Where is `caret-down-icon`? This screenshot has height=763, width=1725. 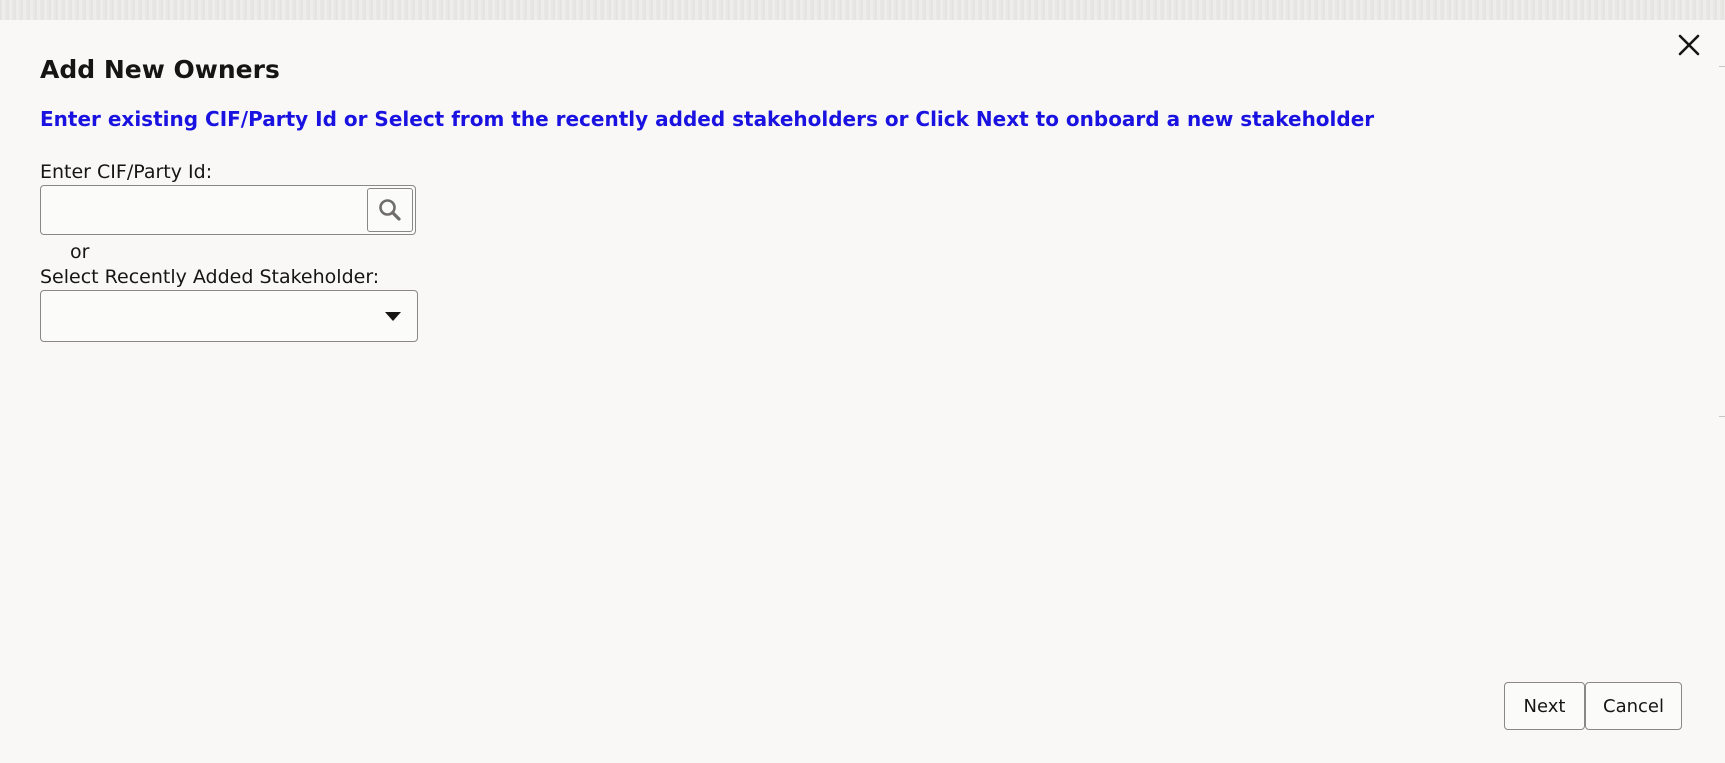 caret-down-icon is located at coordinates (393, 316).